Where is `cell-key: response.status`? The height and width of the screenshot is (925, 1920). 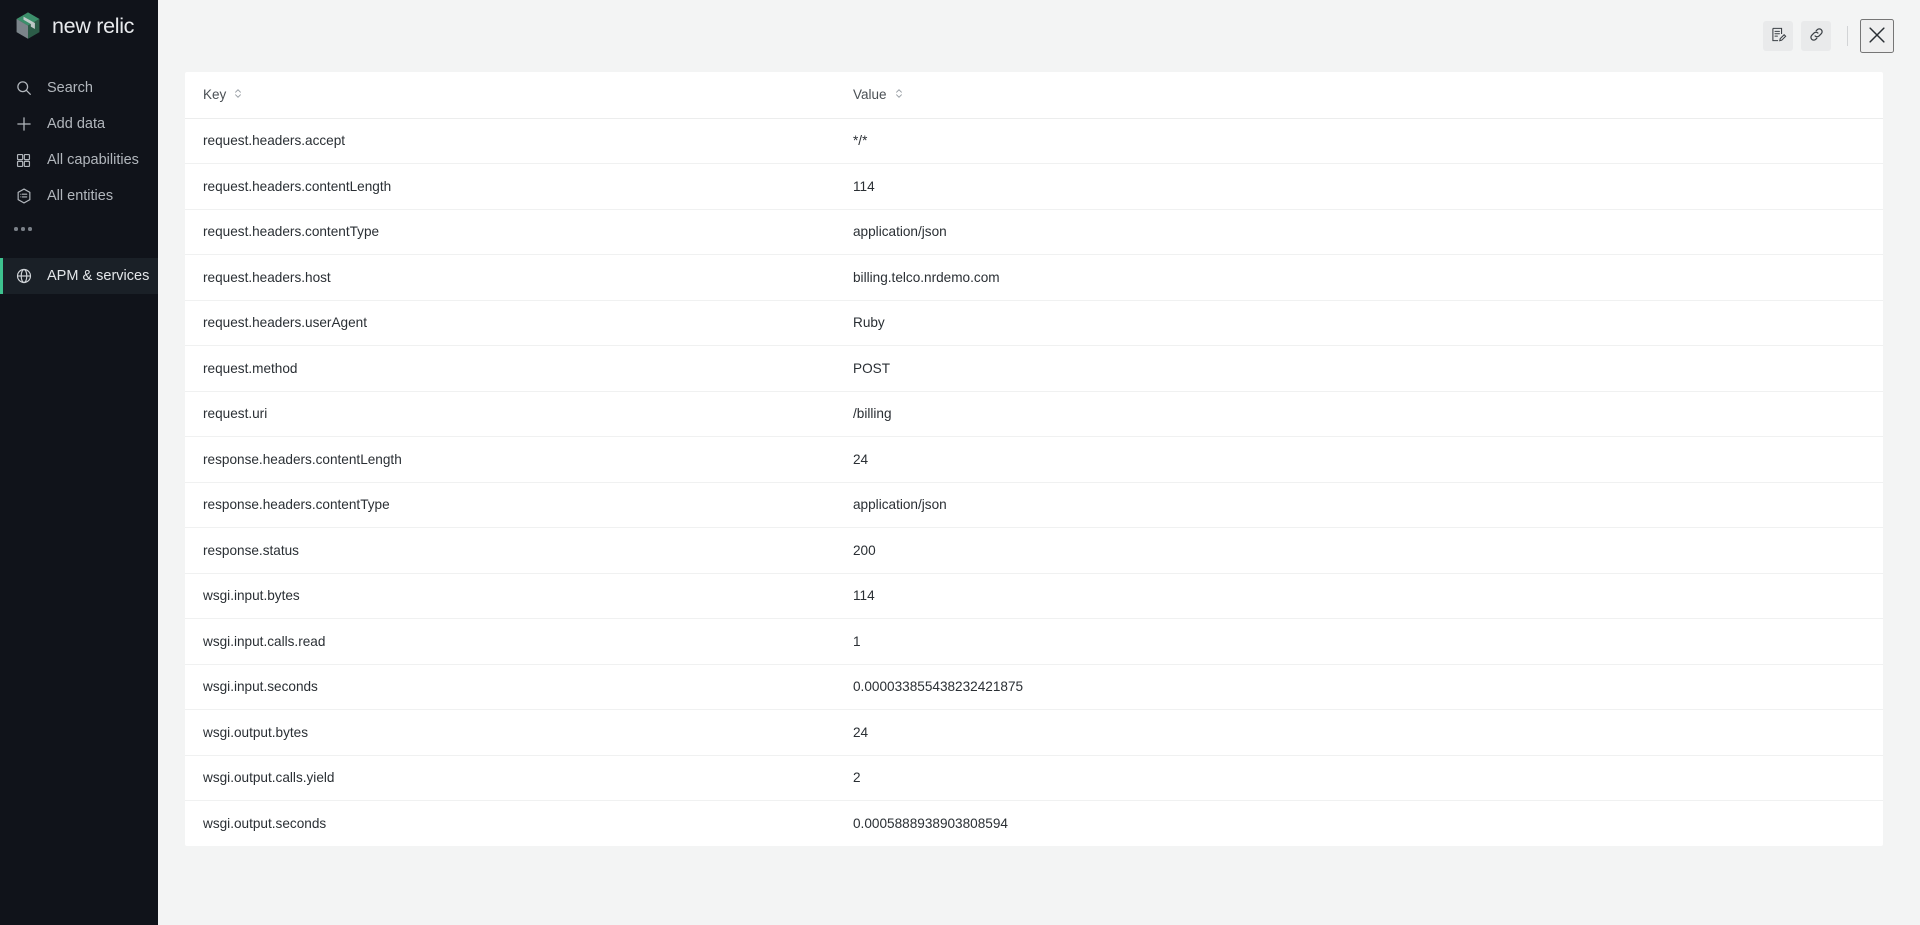 cell-key: response.status is located at coordinates (510, 550).